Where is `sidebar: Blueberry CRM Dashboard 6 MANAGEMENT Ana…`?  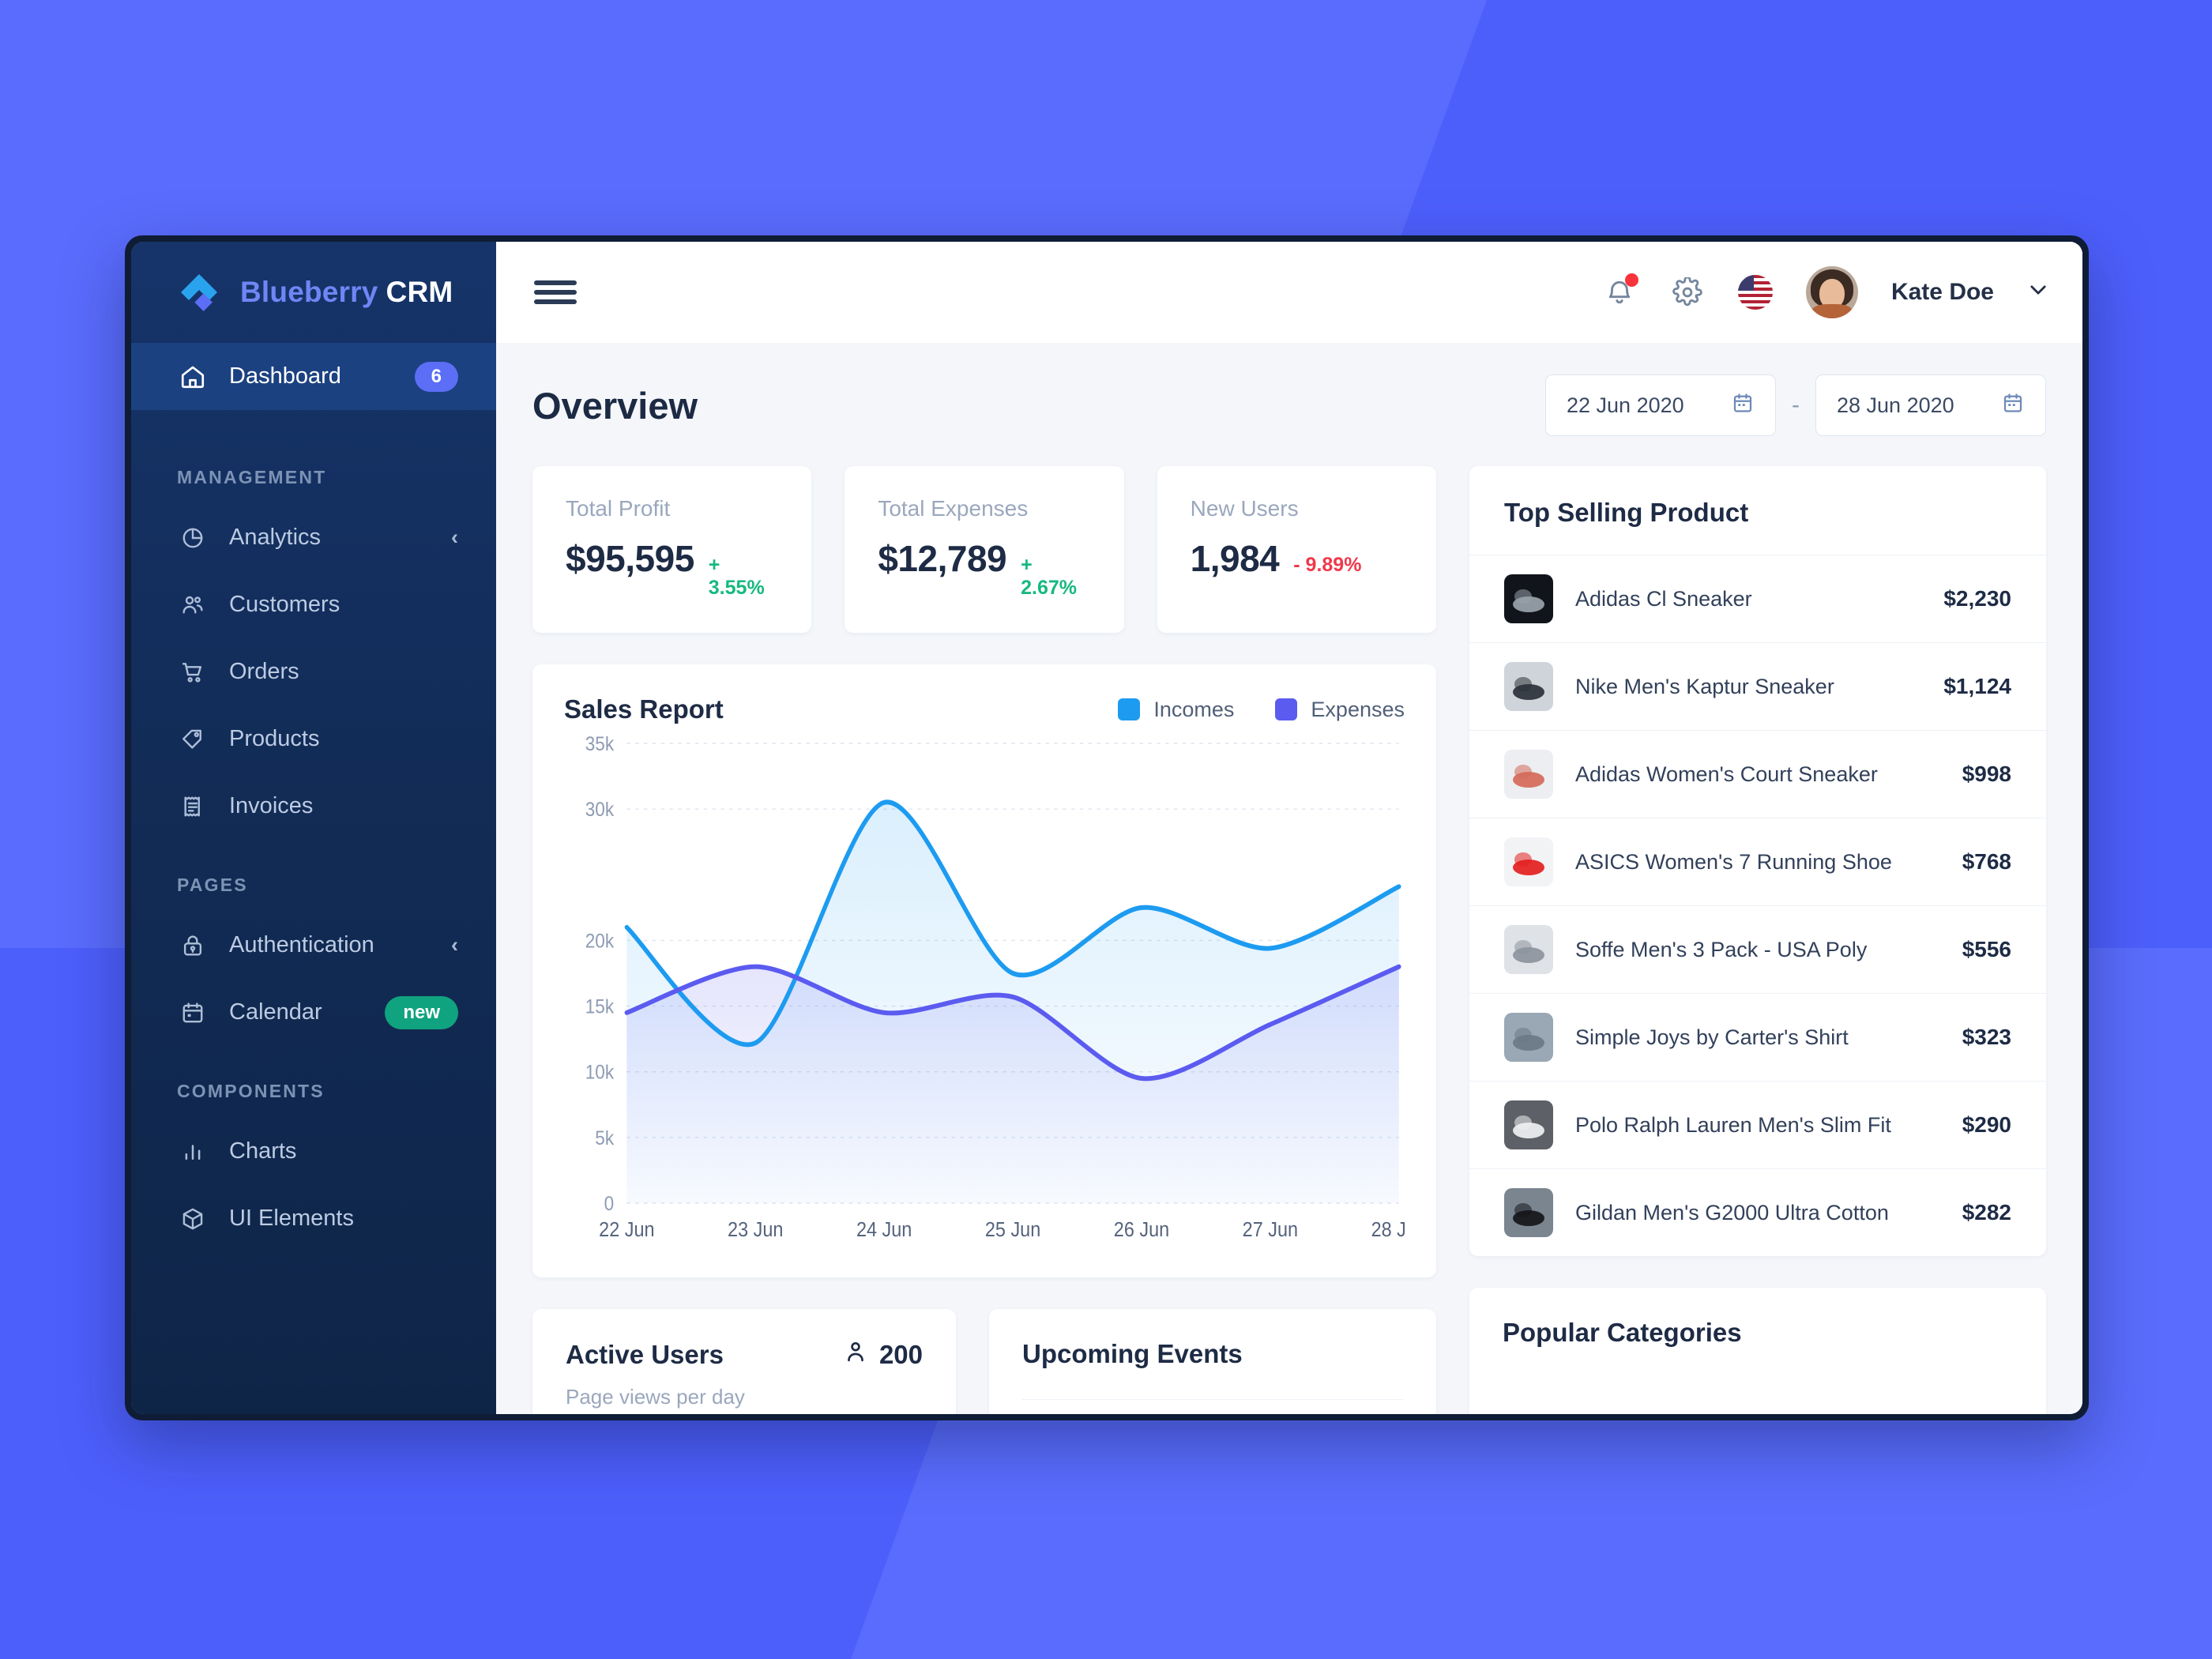 sidebar: Blueberry CRM Dashboard 6 MANAGEMENT Ana… is located at coordinates (313, 828).